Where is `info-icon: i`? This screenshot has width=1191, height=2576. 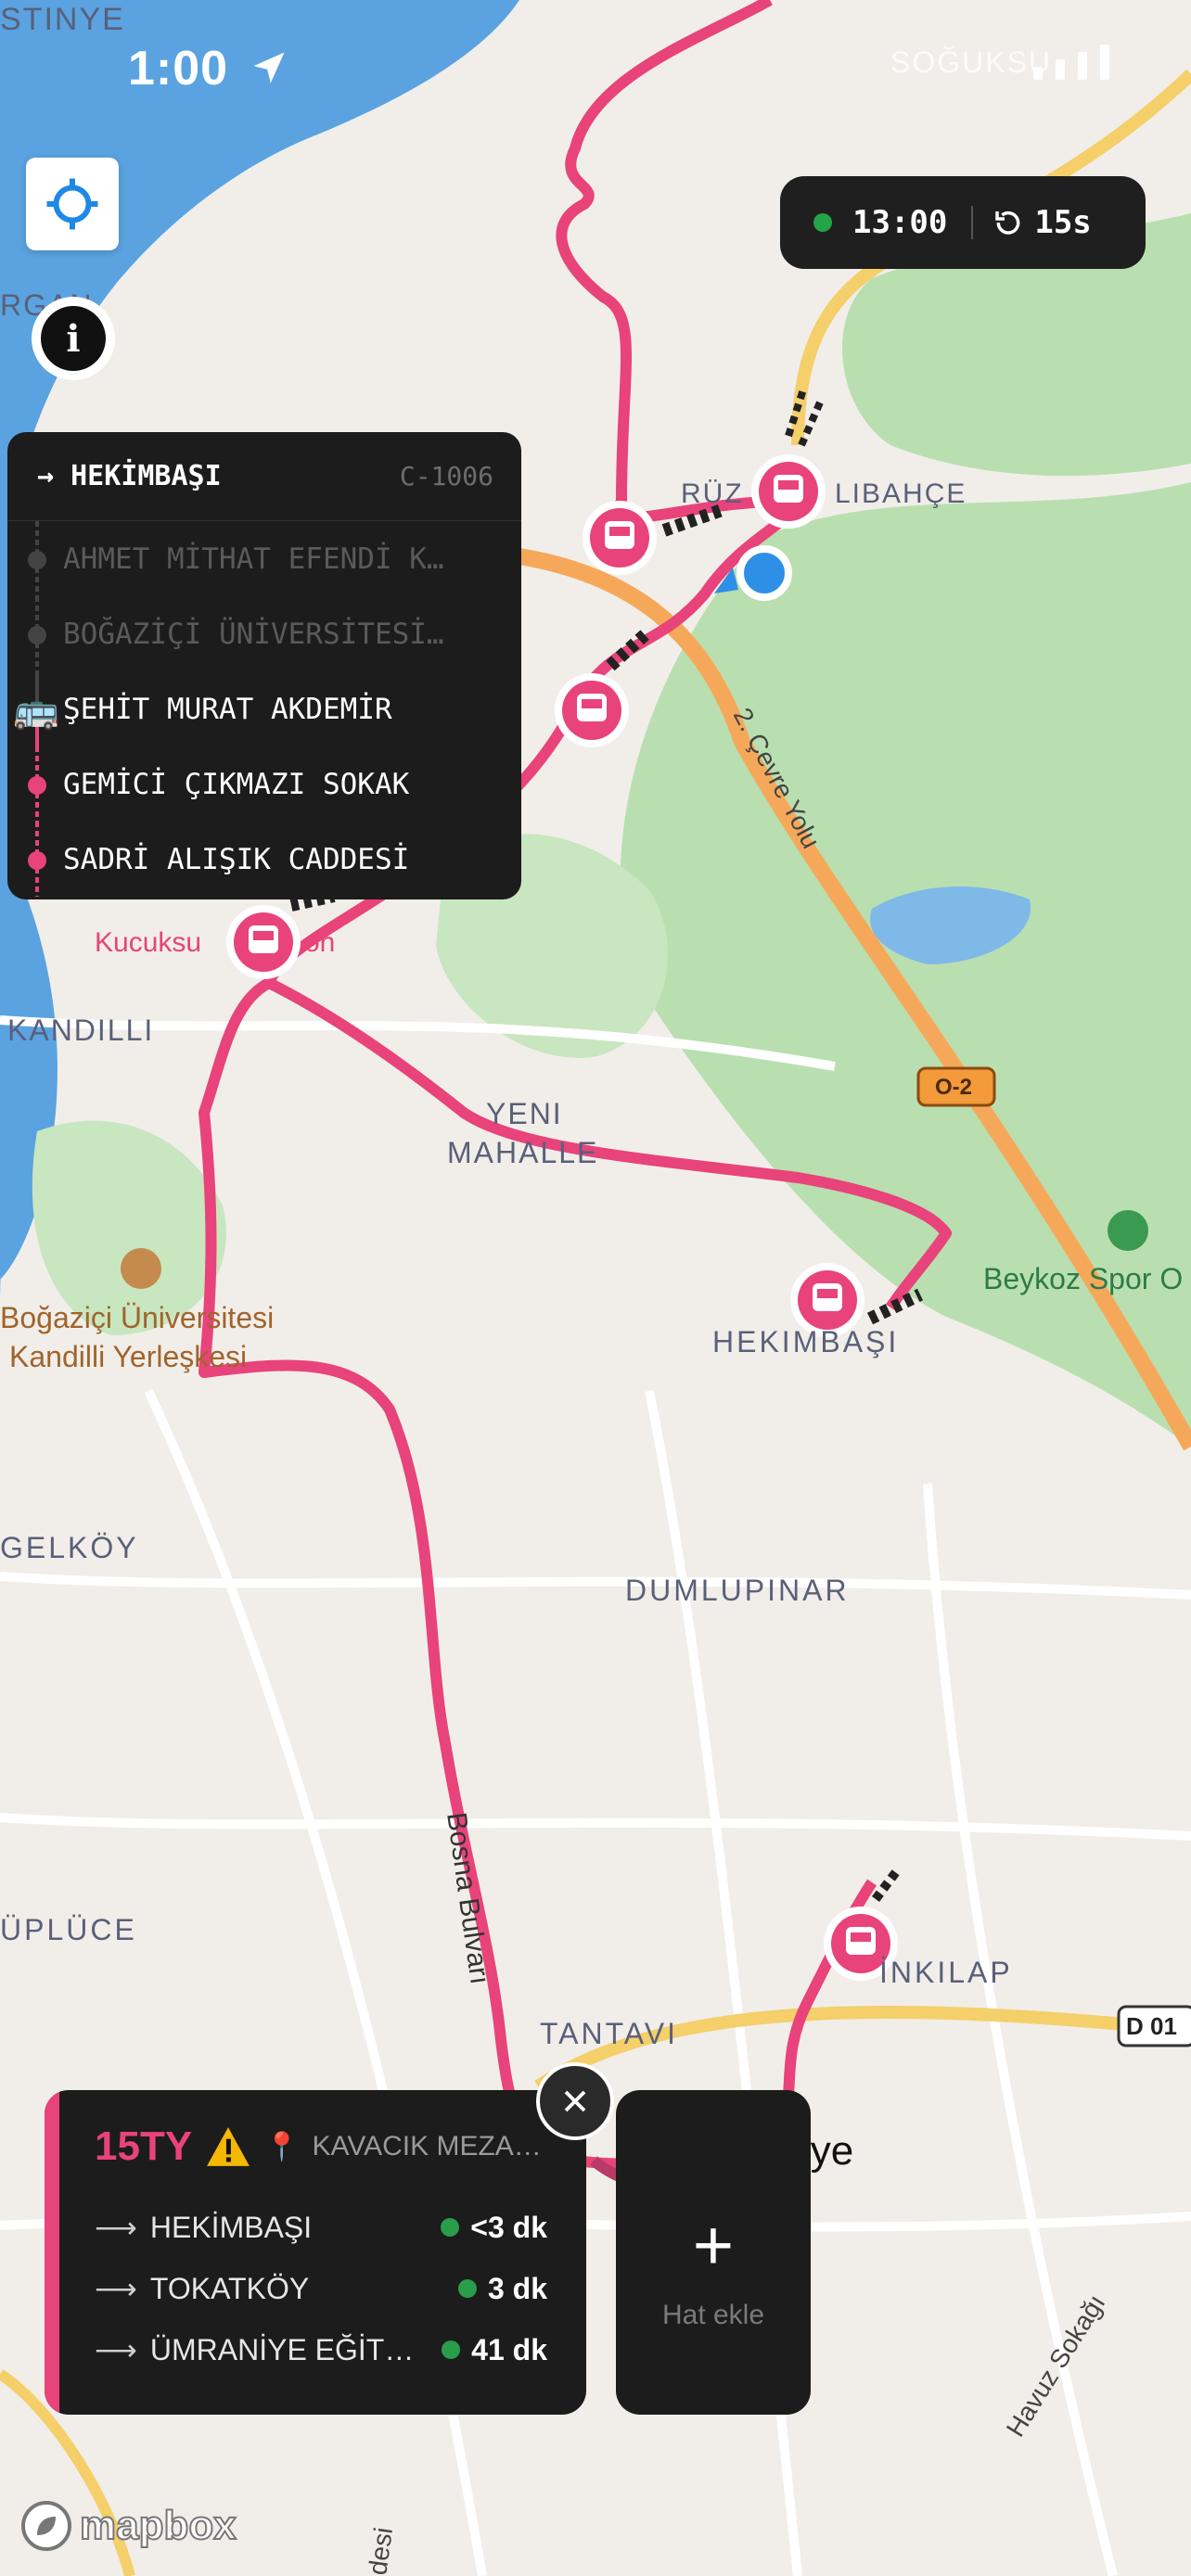 info-icon: i is located at coordinates (73, 338).